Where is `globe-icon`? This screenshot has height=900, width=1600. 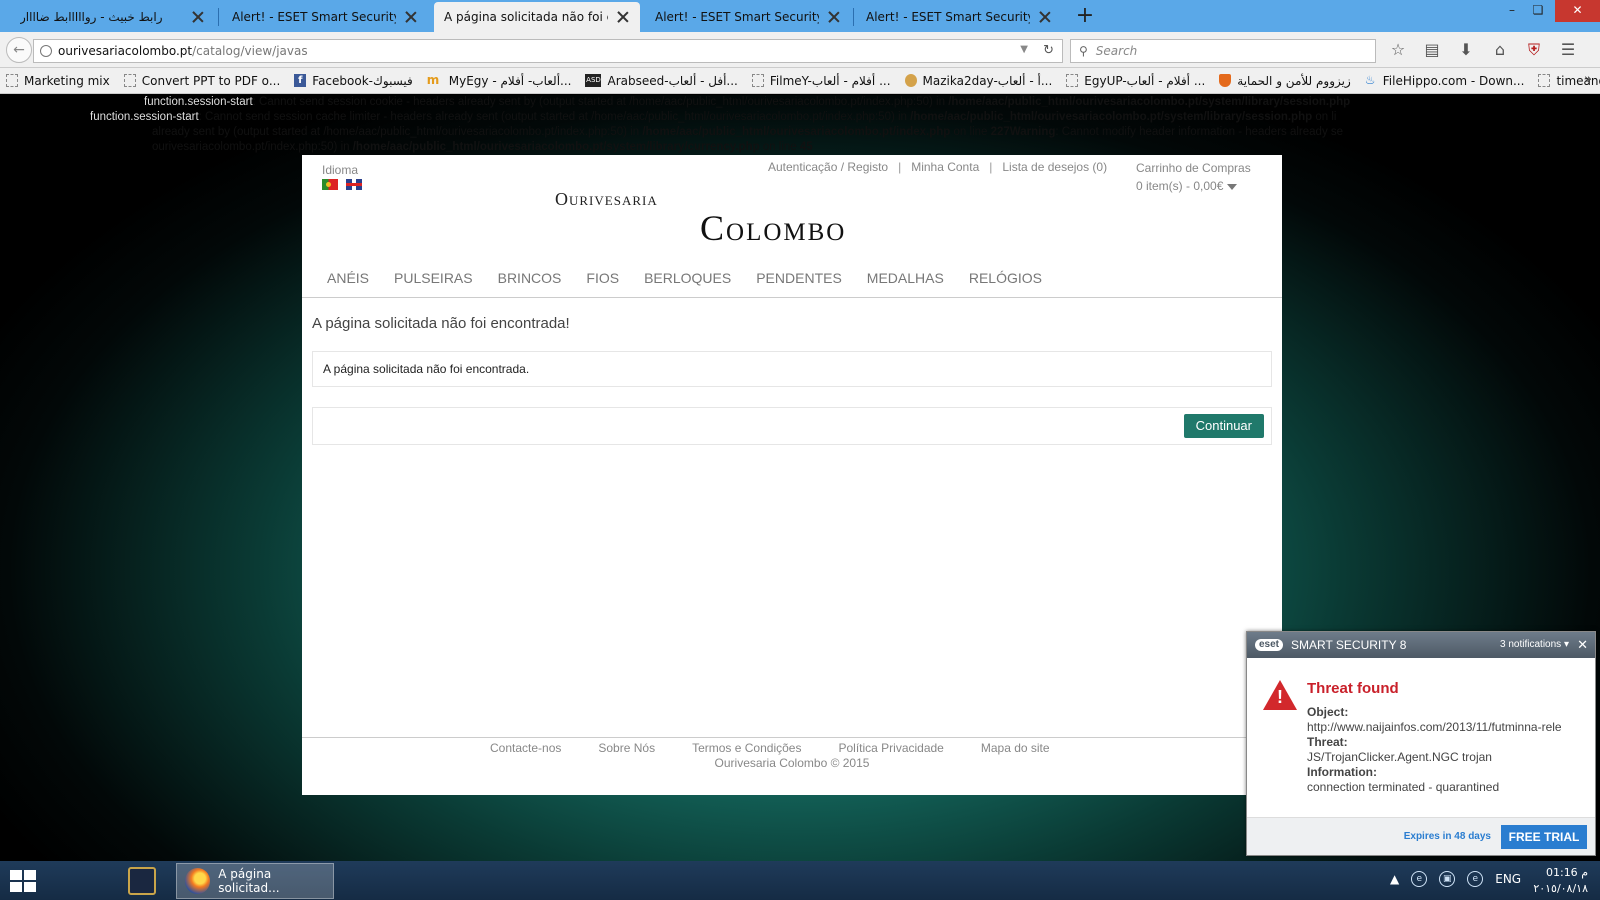 globe-icon is located at coordinates (46, 51).